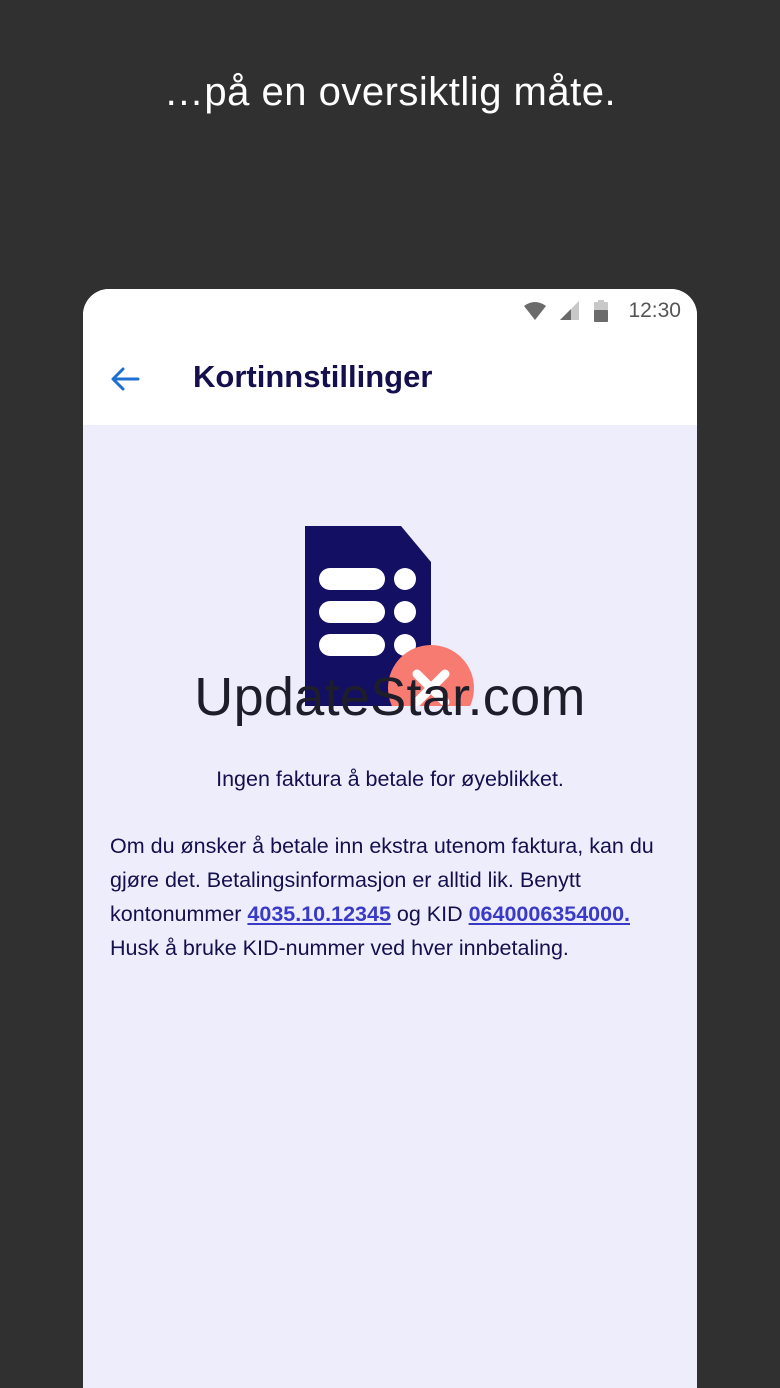  Describe the element at coordinates (318, 914) in the screenshot. I see `account-number-link: 4035.10.12345` at that location.